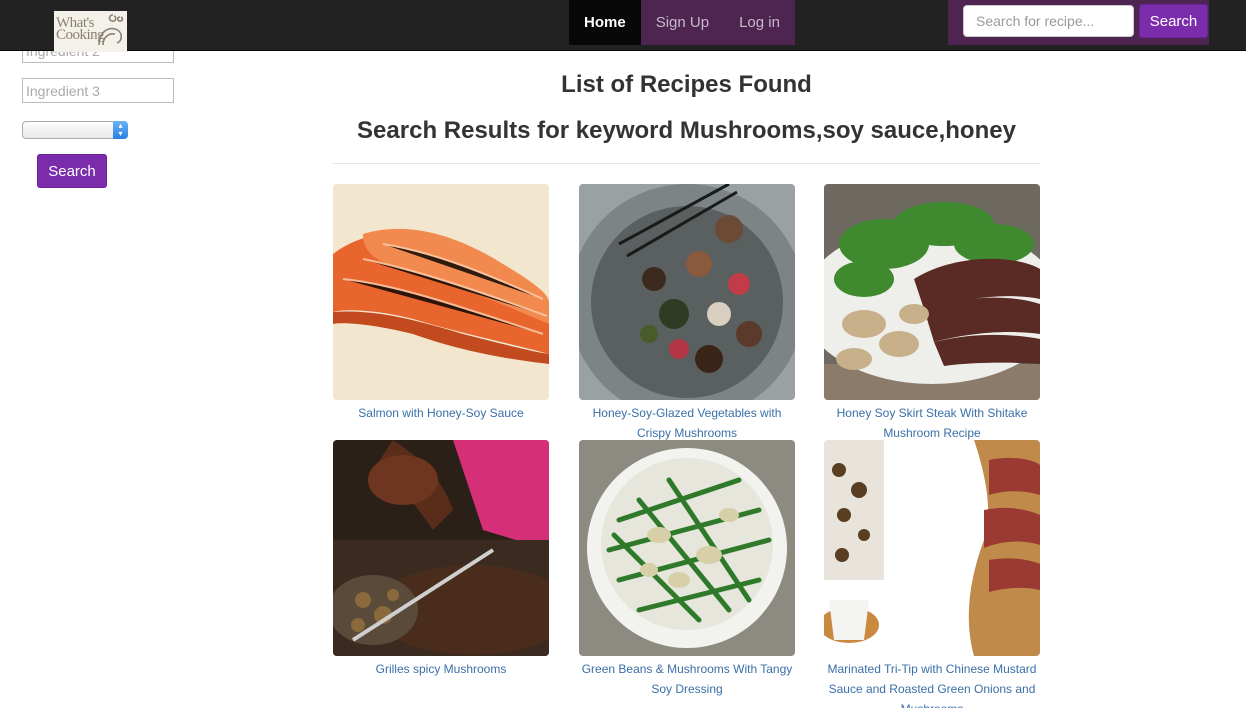 This screenshot has height=708, width=1246. I want to click on recipe-card: Grilles spicy Mushrooms, so click(441, 559).